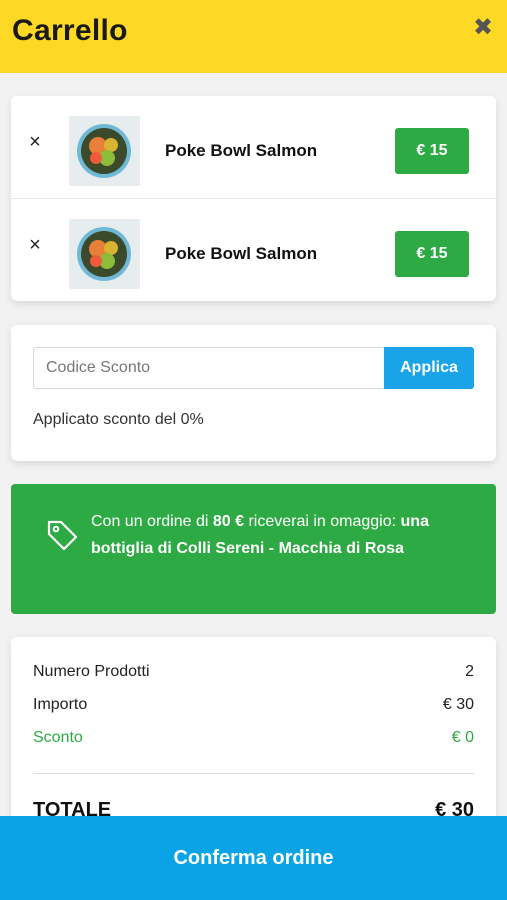 The image size is (507, 900). I want to click on discount-code-input, so click(209, 368).